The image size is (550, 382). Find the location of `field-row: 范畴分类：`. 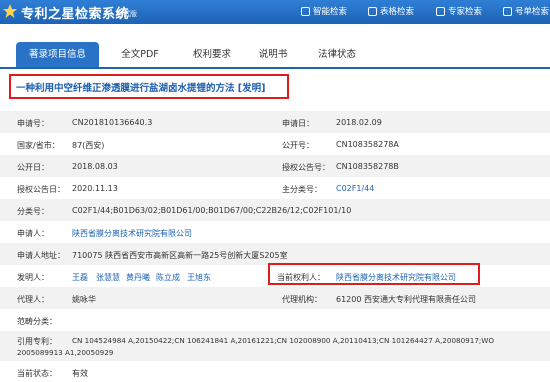

field-row: 范畴分类： is located at coordinates (275, 320).